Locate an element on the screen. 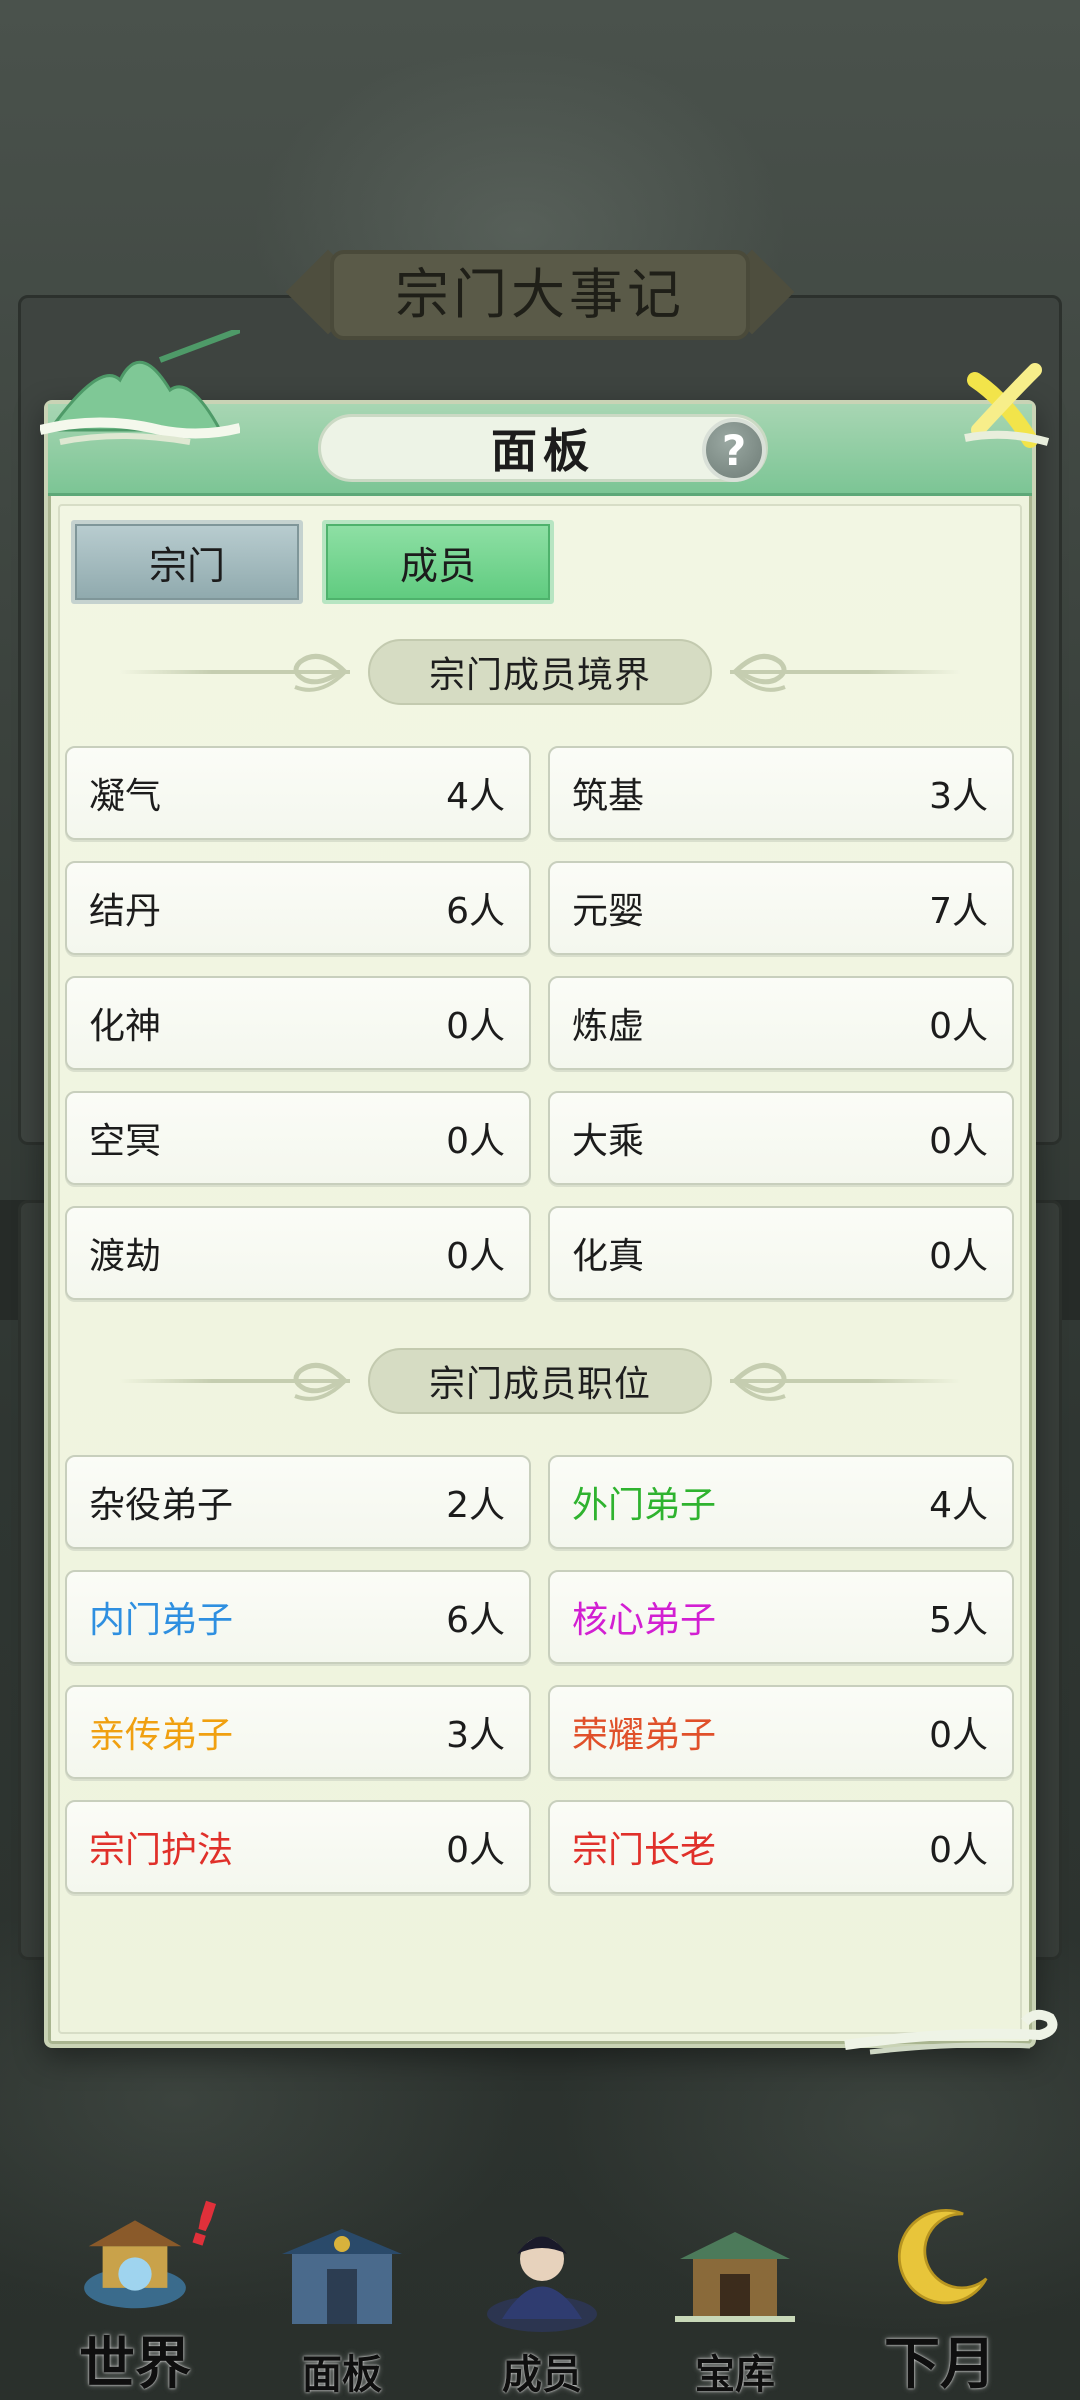 The image size is (1080, 2400). position-count: 2人 is located at coordinates (475, 1505).